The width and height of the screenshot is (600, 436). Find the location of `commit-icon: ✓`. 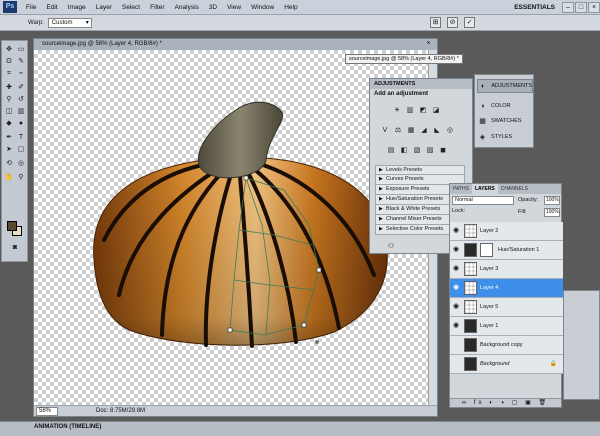

commit-icon: ✓ is located at coordinates (469, 22).